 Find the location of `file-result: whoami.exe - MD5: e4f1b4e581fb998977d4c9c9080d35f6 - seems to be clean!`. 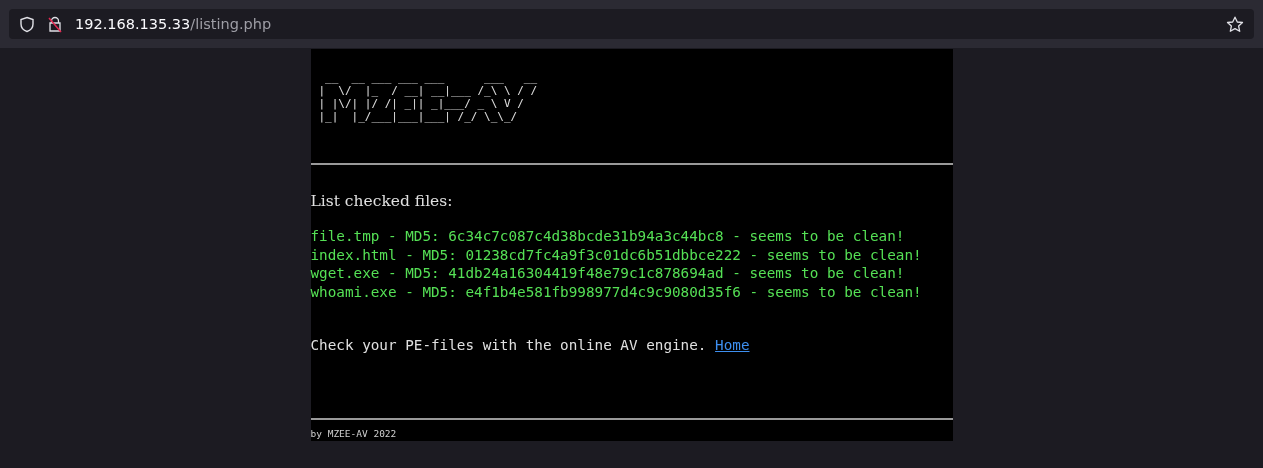

file-result: whoami.exe - MD5: e4f1b4e581fb998977d4c9c9080d35f6 - seems to be clean! is located at coordinates (616, 291).